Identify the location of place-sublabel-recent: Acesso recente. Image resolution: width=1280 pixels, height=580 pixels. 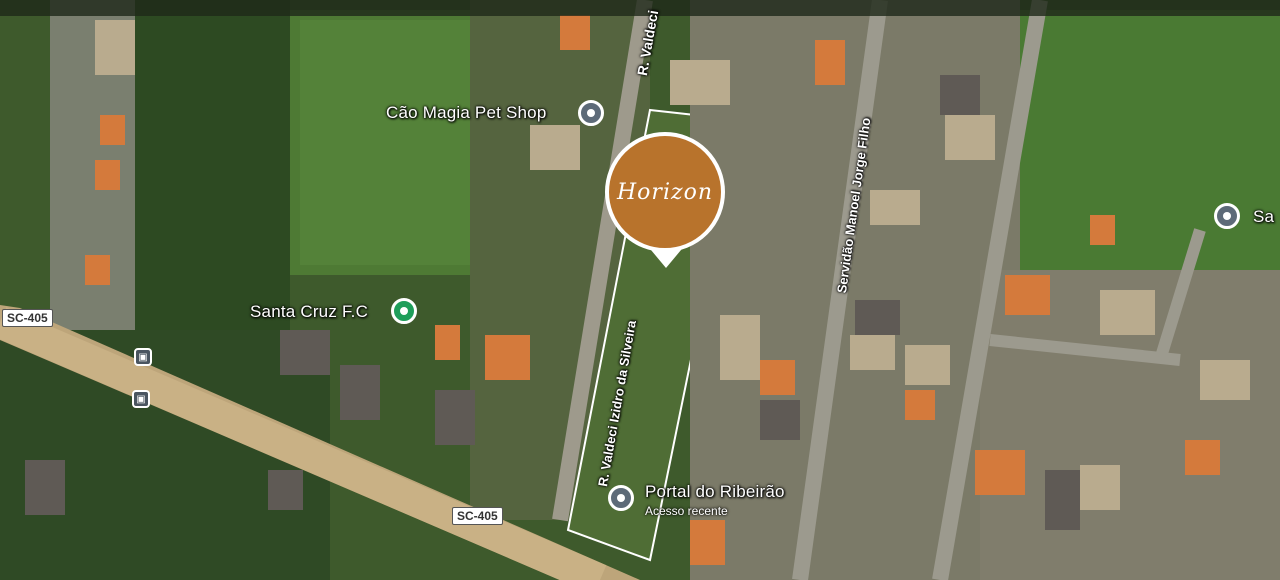
(686, 511).